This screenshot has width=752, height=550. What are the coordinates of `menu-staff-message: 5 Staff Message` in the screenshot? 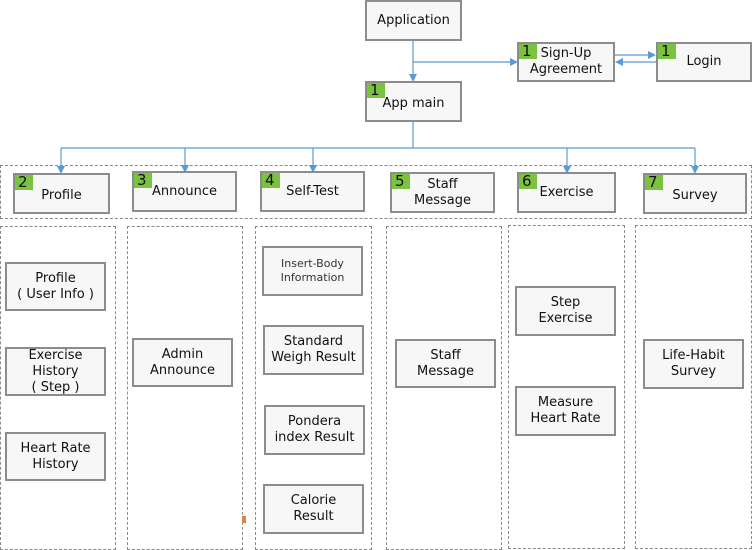 It's located at (442, 192).